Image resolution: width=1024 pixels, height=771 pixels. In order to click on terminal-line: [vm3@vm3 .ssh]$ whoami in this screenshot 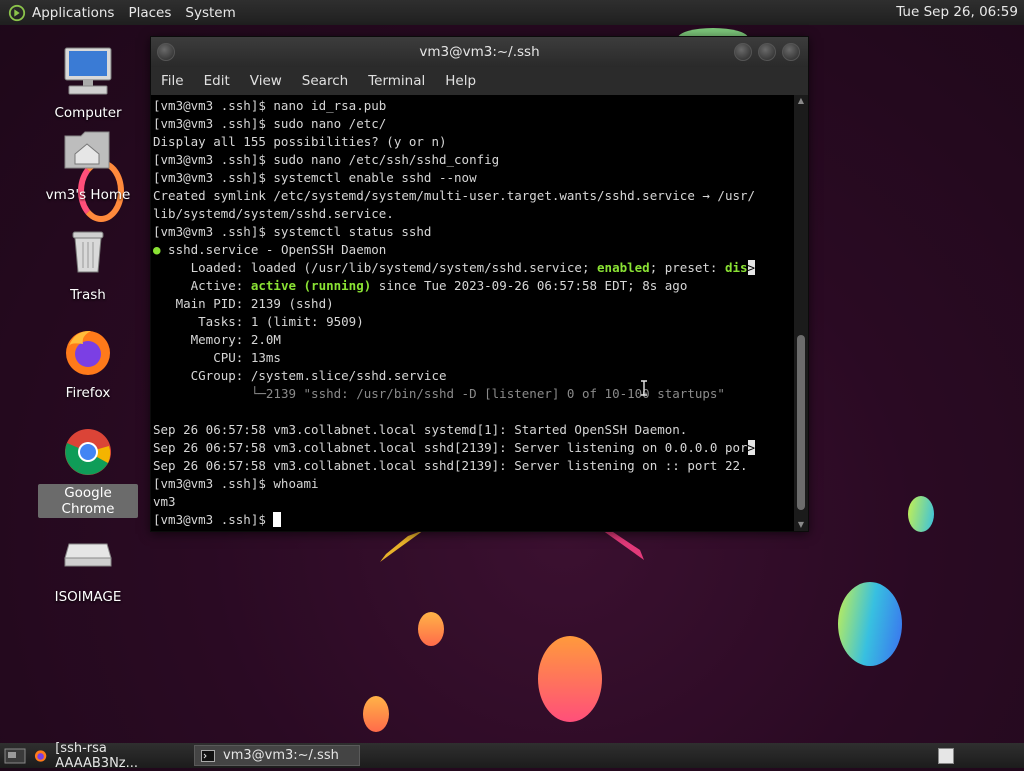, I will do `click(236, 483)`.